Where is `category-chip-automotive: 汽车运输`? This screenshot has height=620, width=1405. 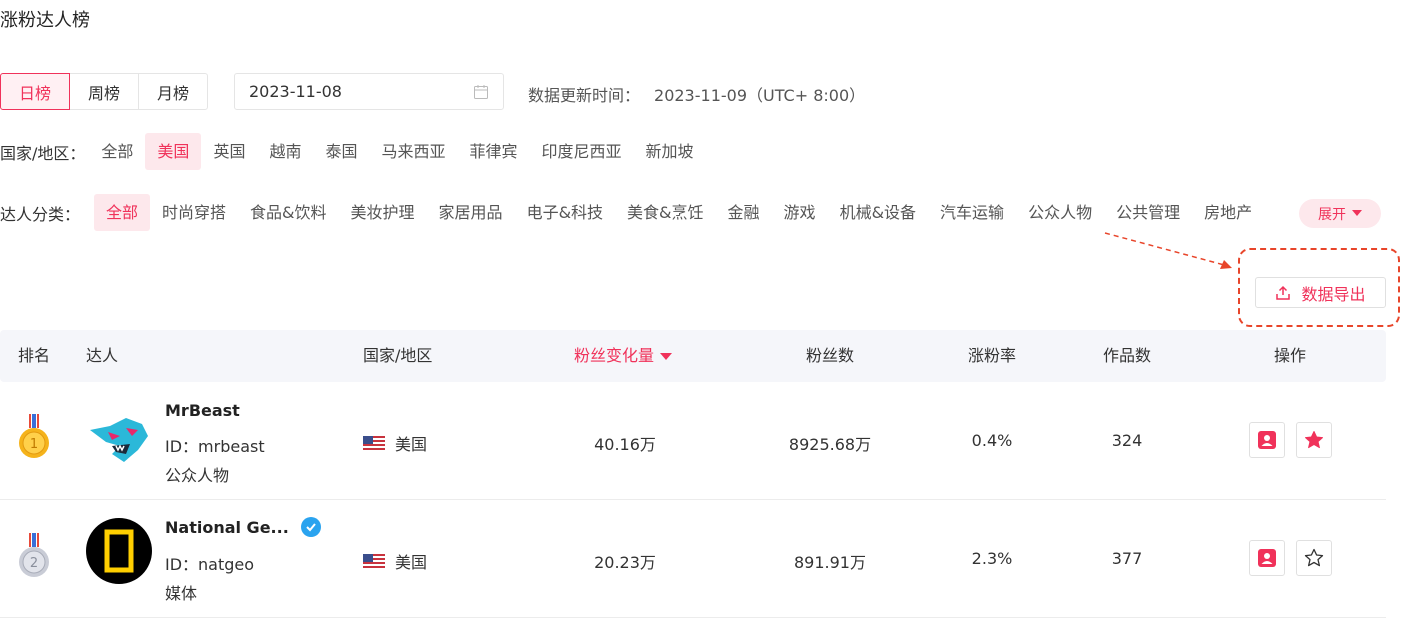
category-chip-automotive: 汽车运输 is located at coordinates (972, 212).